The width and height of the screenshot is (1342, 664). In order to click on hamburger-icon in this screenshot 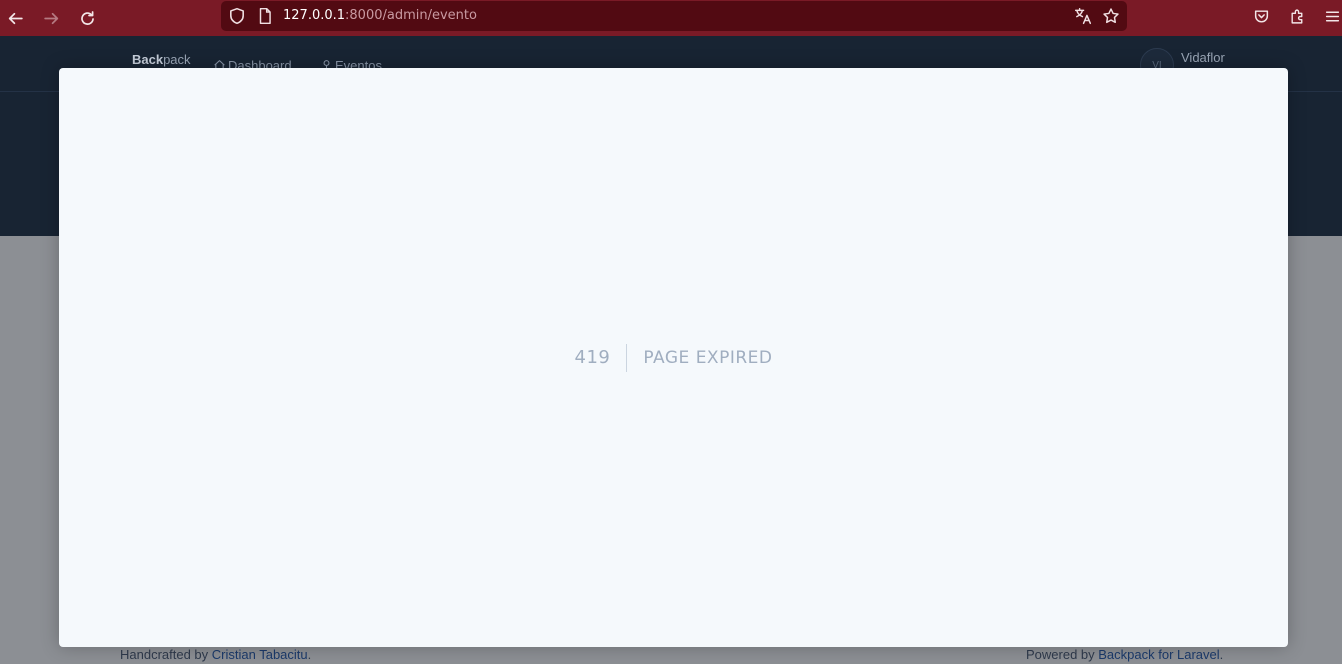, I will do `click(1332, 16)`.